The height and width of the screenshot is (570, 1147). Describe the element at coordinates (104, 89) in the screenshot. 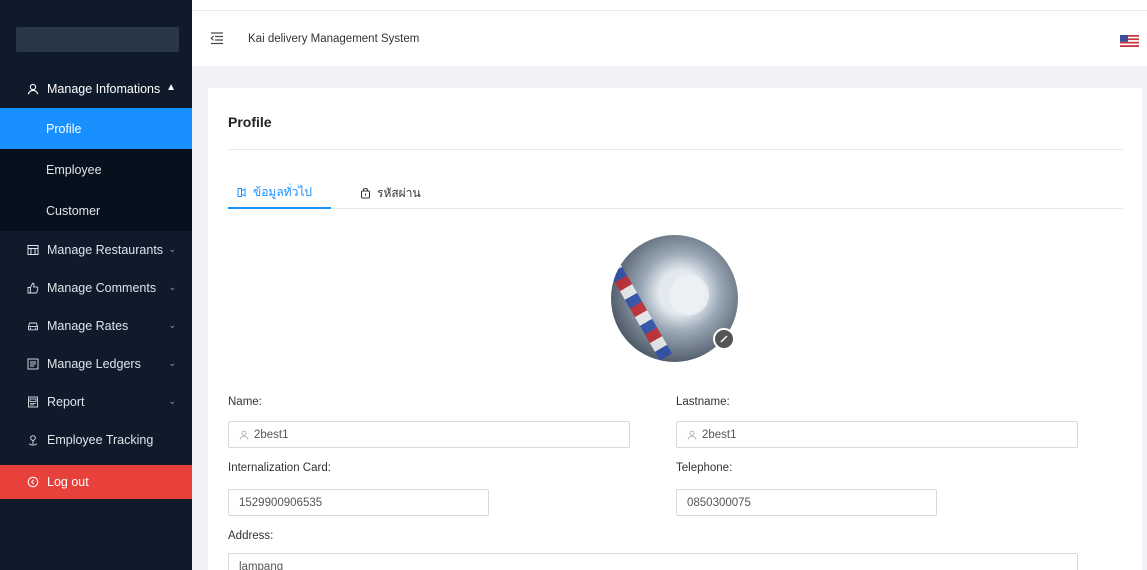

I see `sidebar-item-label: Manage Infomations` at that location.